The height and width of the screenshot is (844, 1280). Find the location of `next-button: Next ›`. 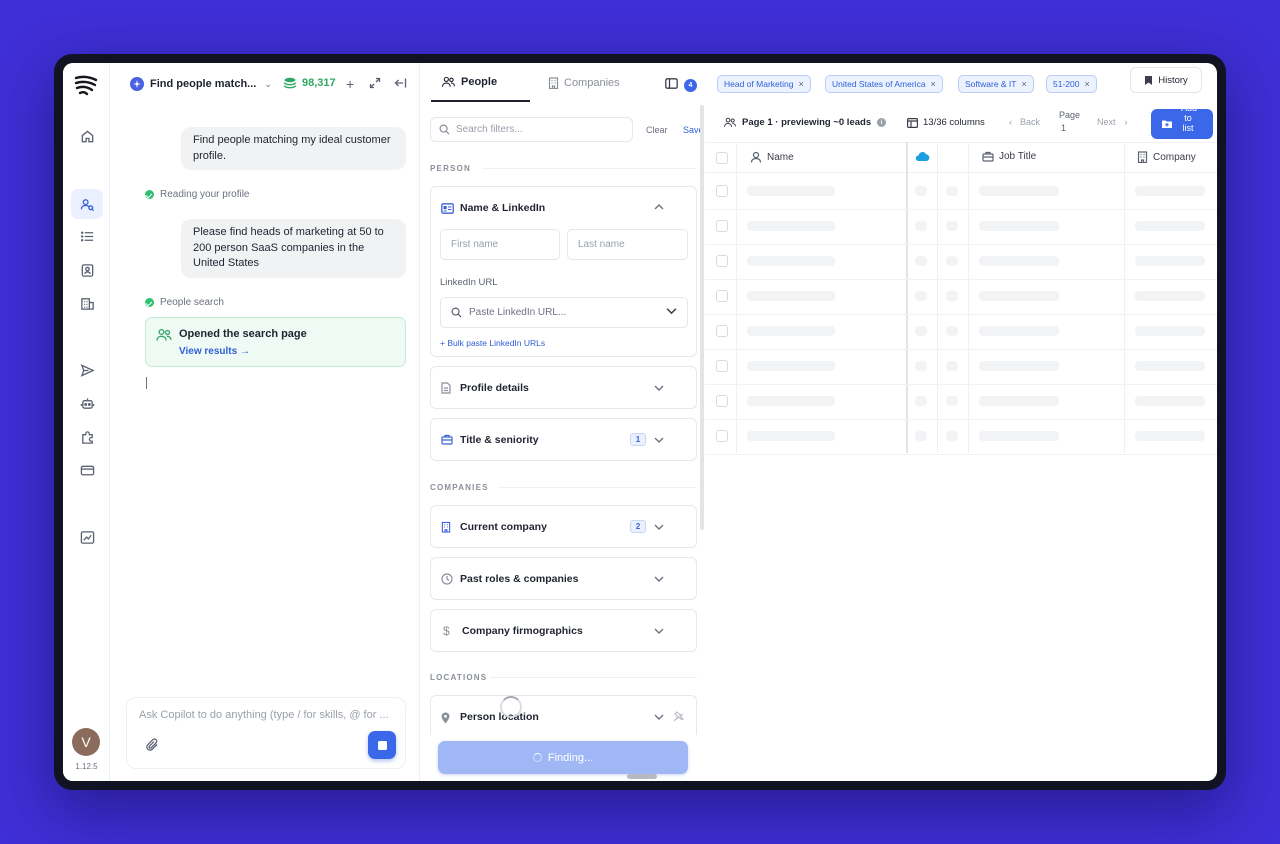

next-button: Next › is located at coordinates (1112, 122).